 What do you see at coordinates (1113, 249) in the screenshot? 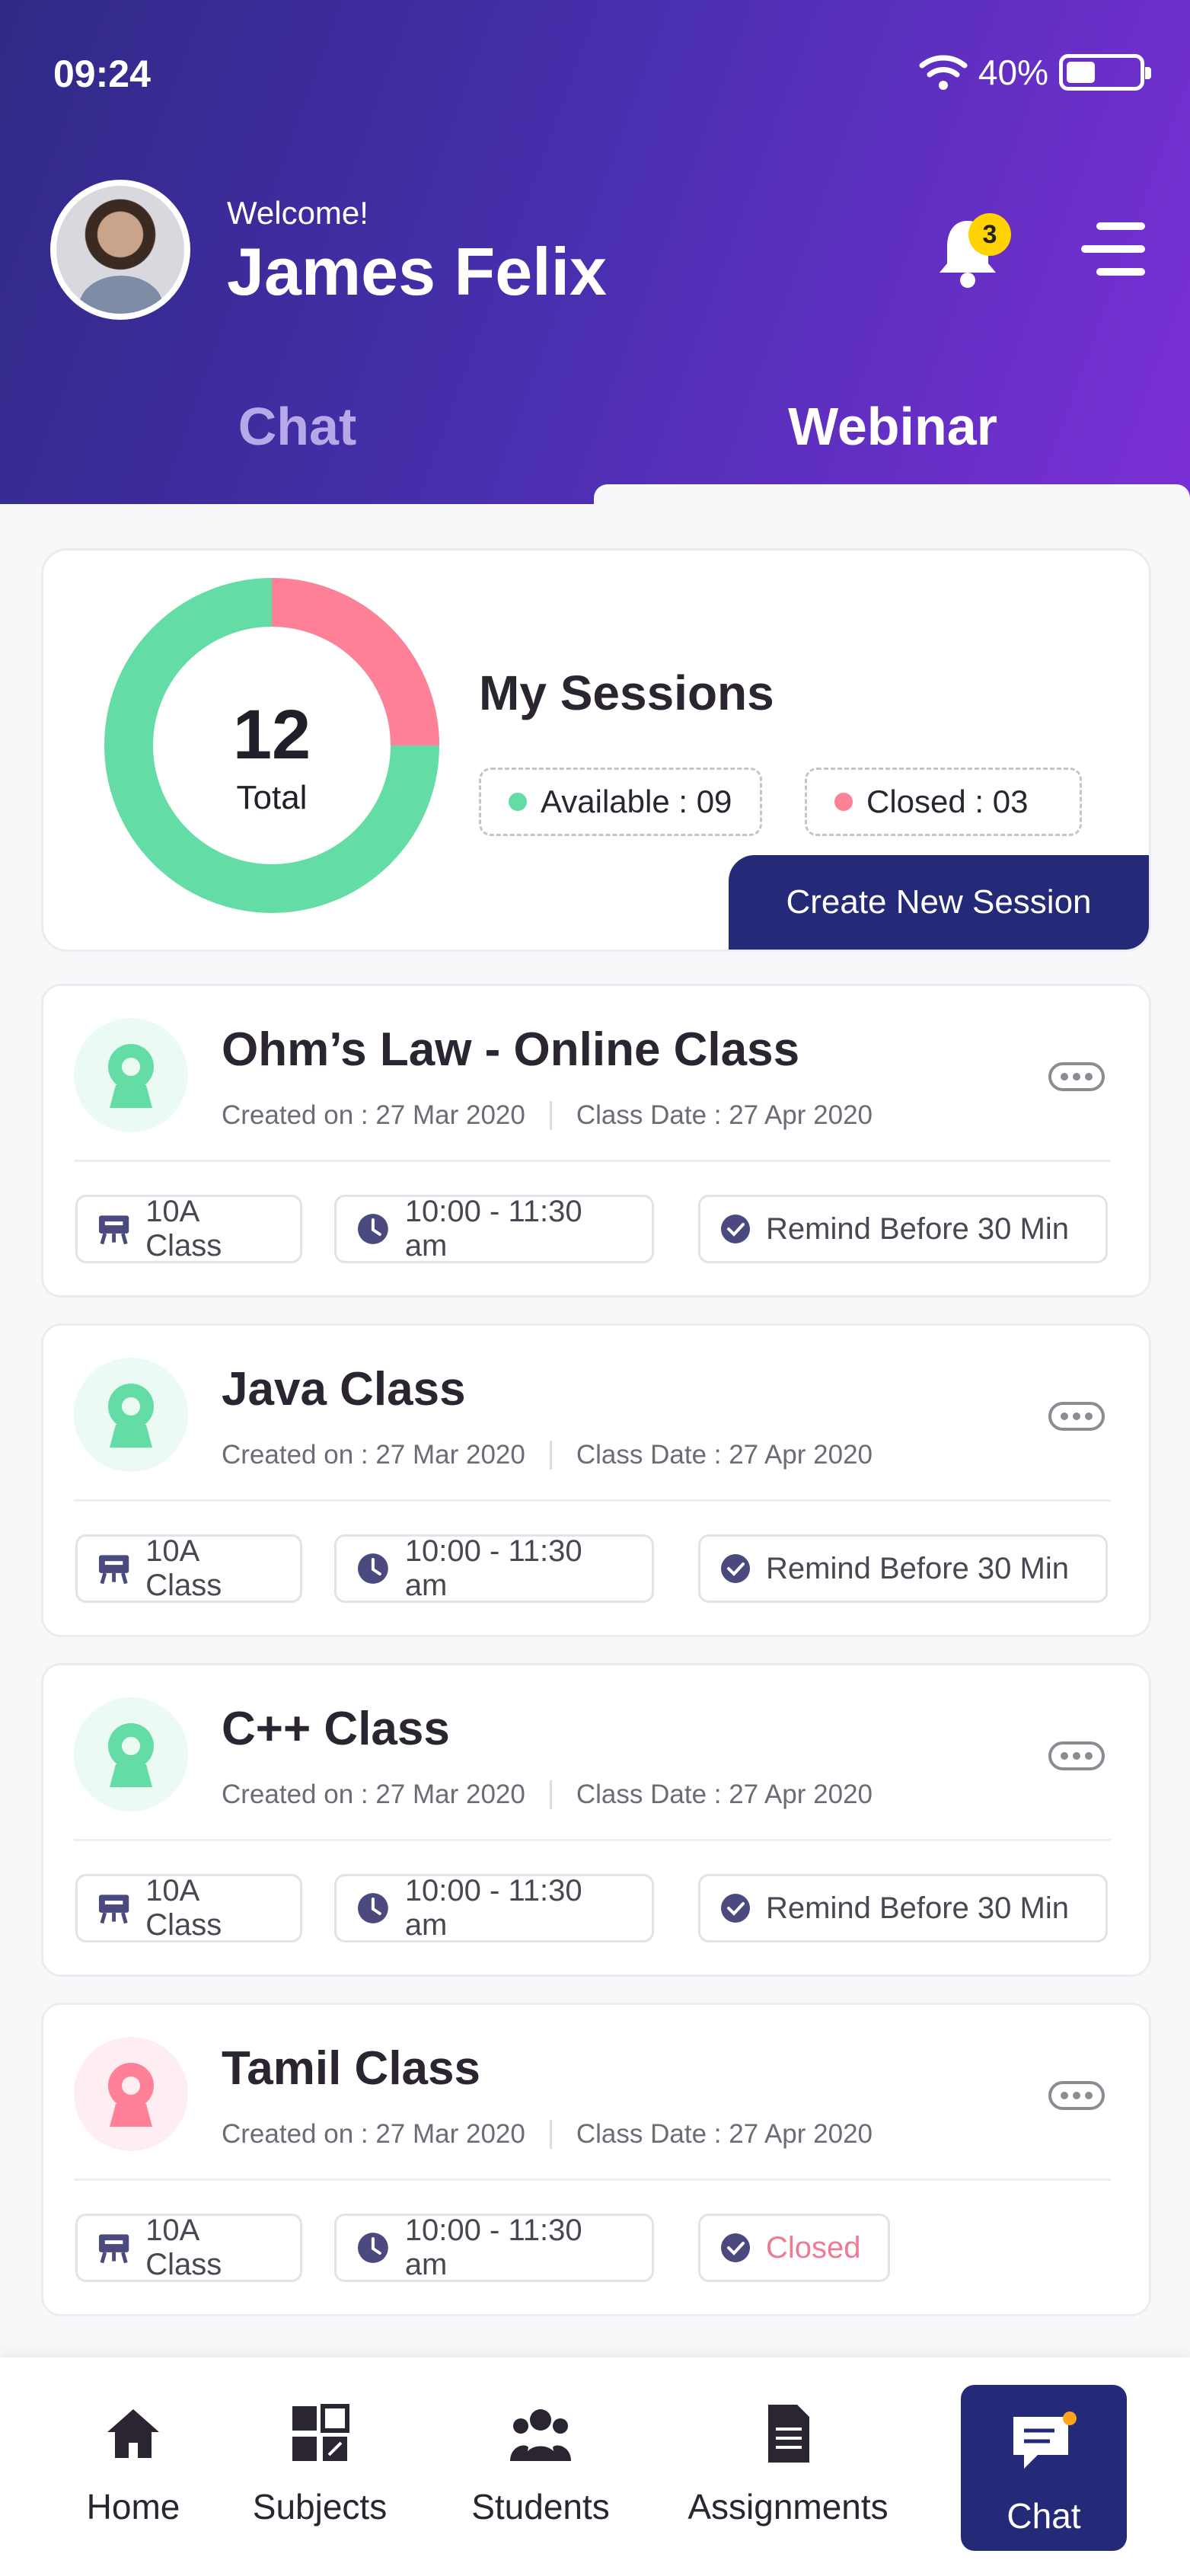
I see `menu-icon` at bounding box center [1113, 249].